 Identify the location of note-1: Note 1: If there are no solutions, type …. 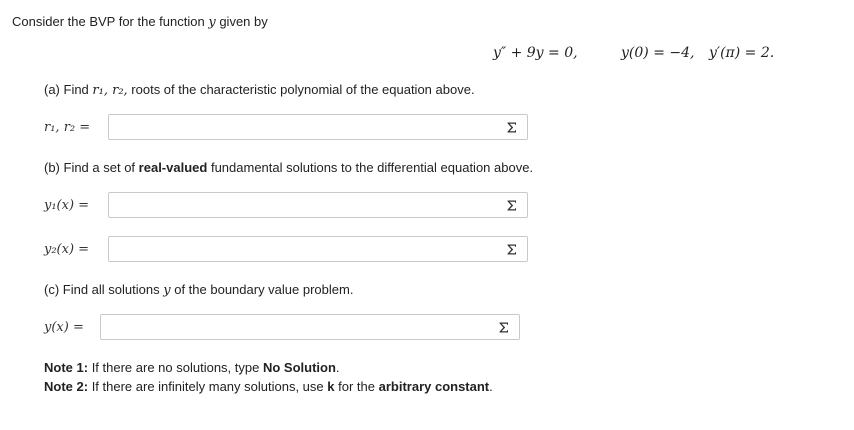
(192, 367).